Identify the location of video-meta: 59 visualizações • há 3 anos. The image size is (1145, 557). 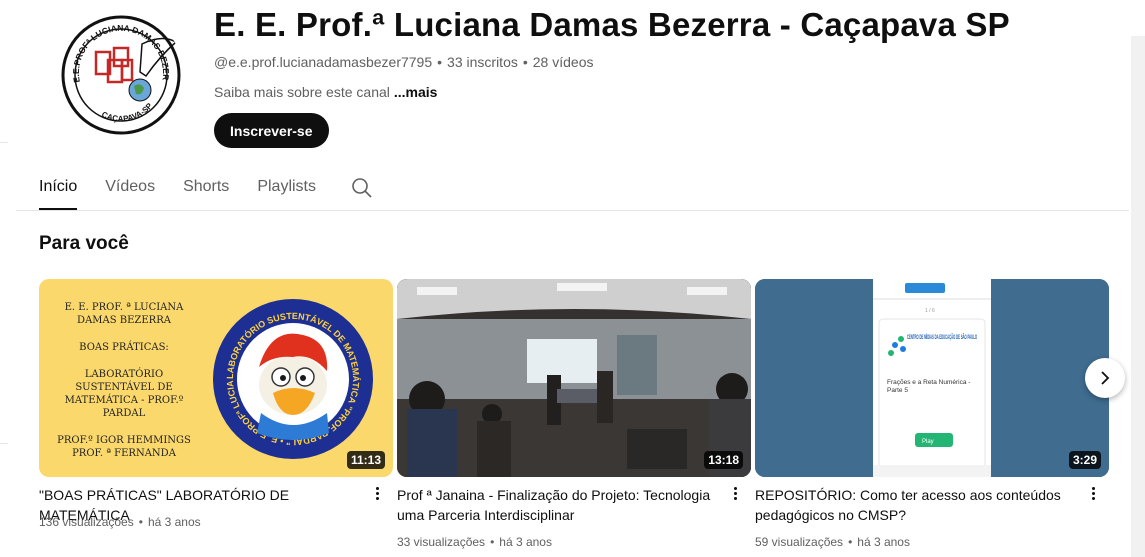
(832, 542).